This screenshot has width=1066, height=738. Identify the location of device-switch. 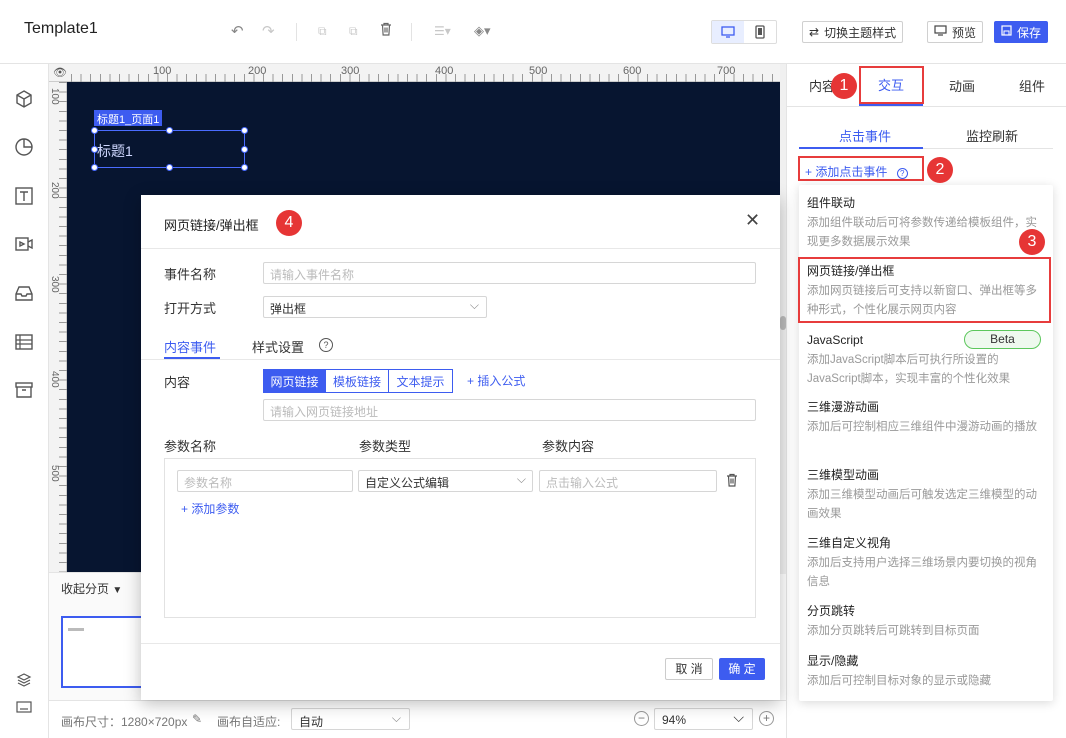
(744, 32).